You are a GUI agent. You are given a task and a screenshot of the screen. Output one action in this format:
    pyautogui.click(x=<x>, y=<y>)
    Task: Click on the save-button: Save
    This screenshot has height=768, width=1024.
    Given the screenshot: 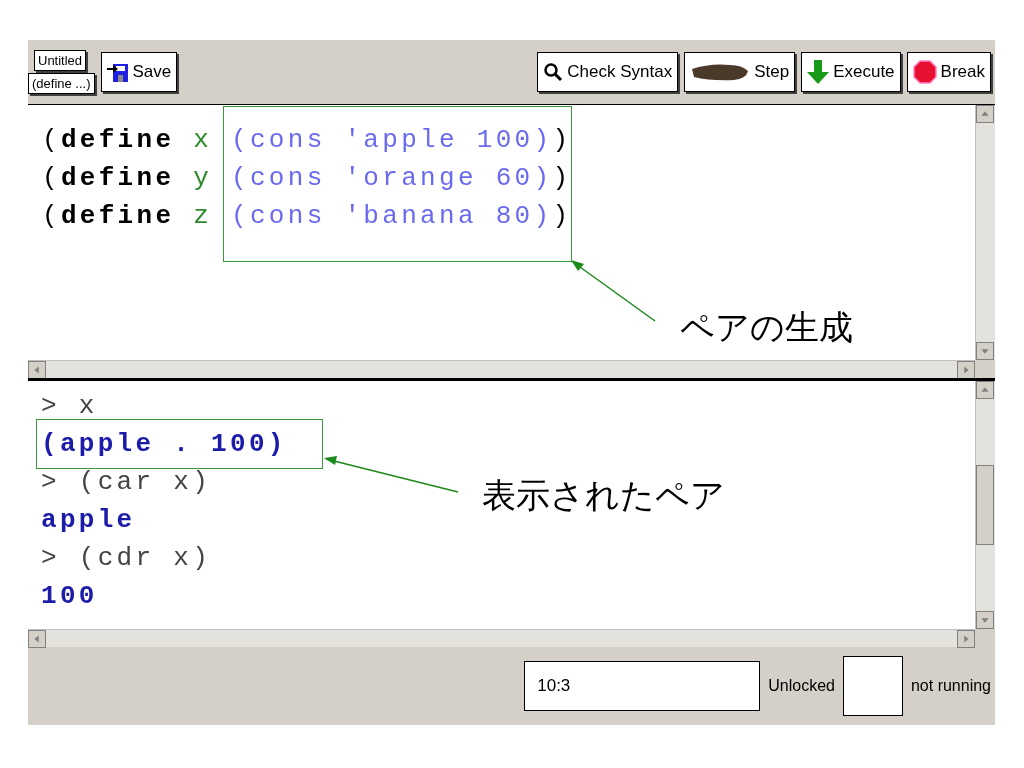 What is the action you would take?
    pyautogui.click(x=139, y=72)
    